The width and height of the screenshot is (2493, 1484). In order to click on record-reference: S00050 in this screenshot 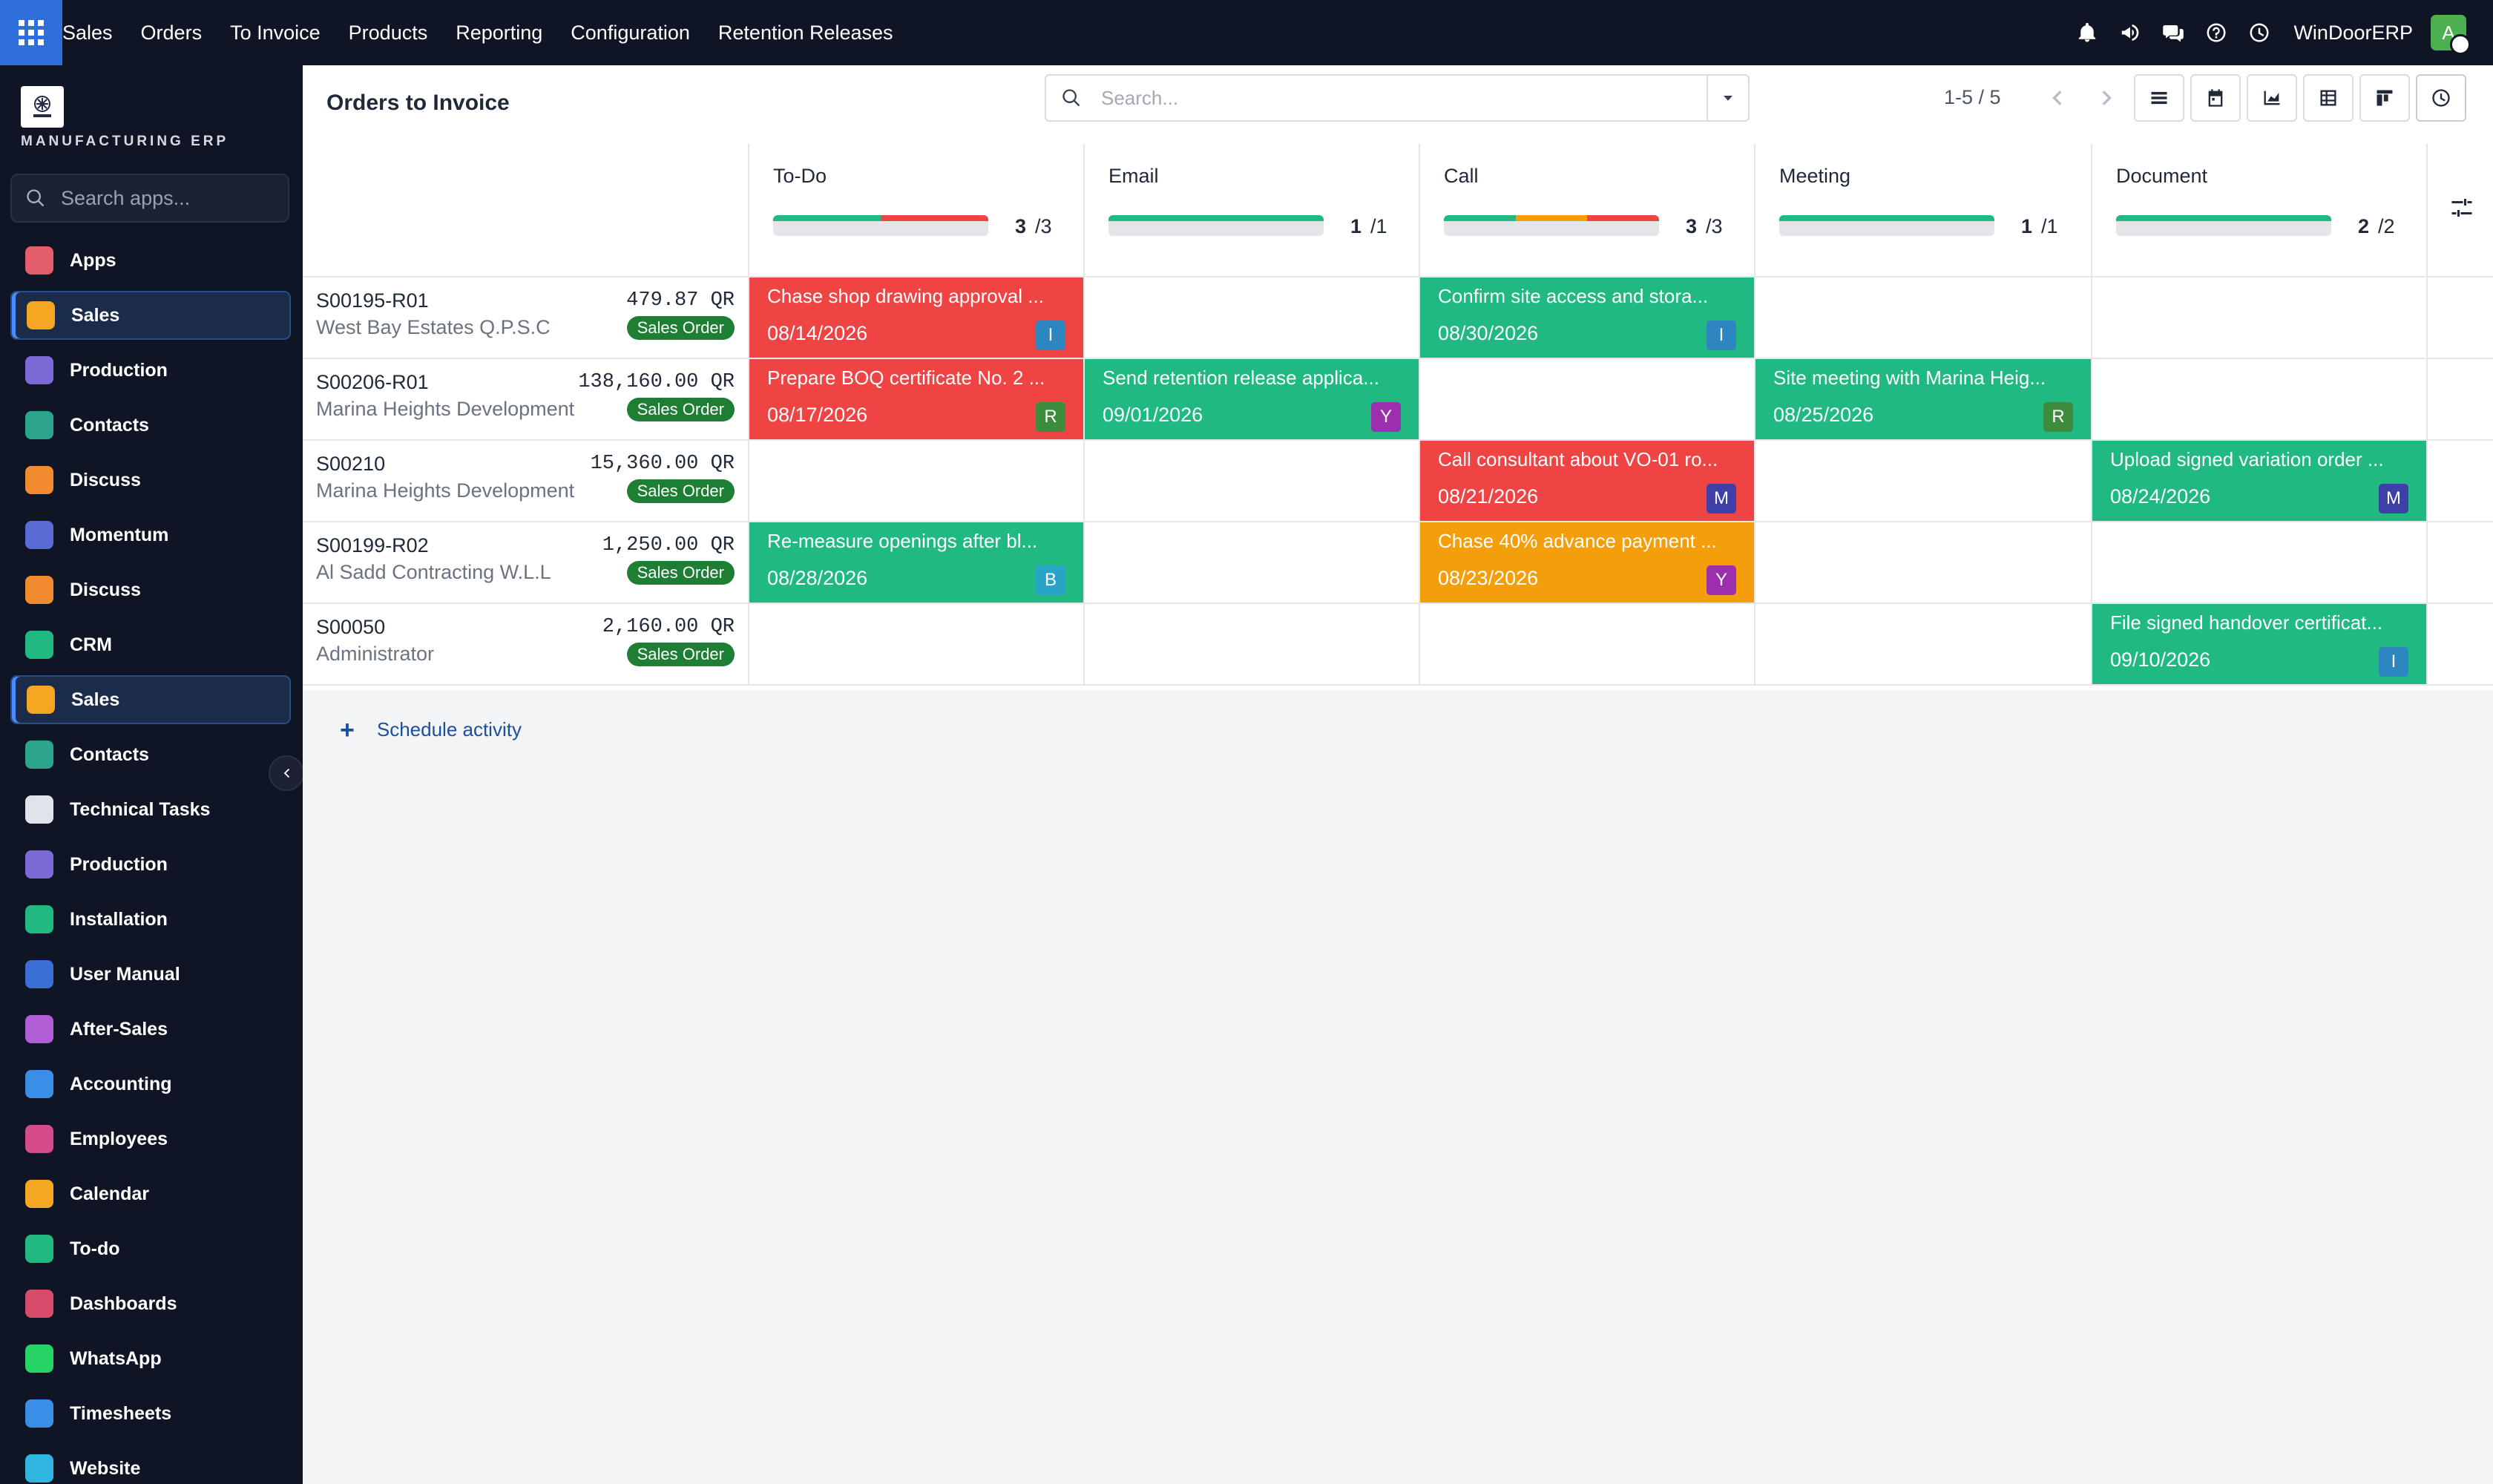, I will do `click(350, 627)`.